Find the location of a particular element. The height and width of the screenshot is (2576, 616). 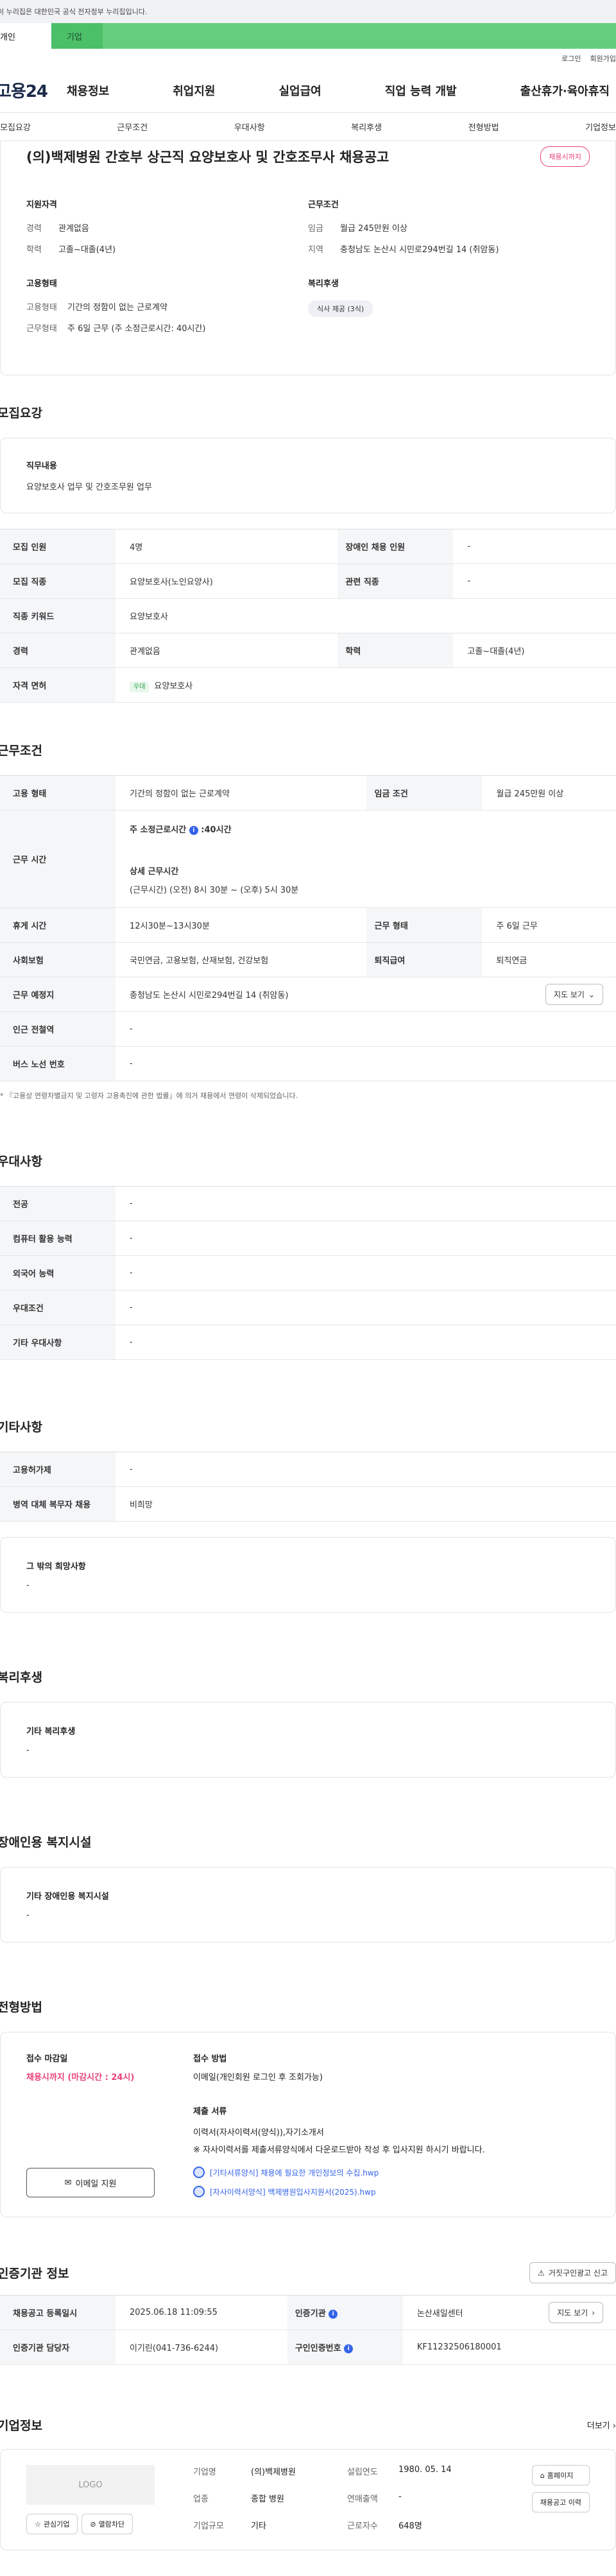

site-logo: 고용24 is located at coordinates (34, 90).